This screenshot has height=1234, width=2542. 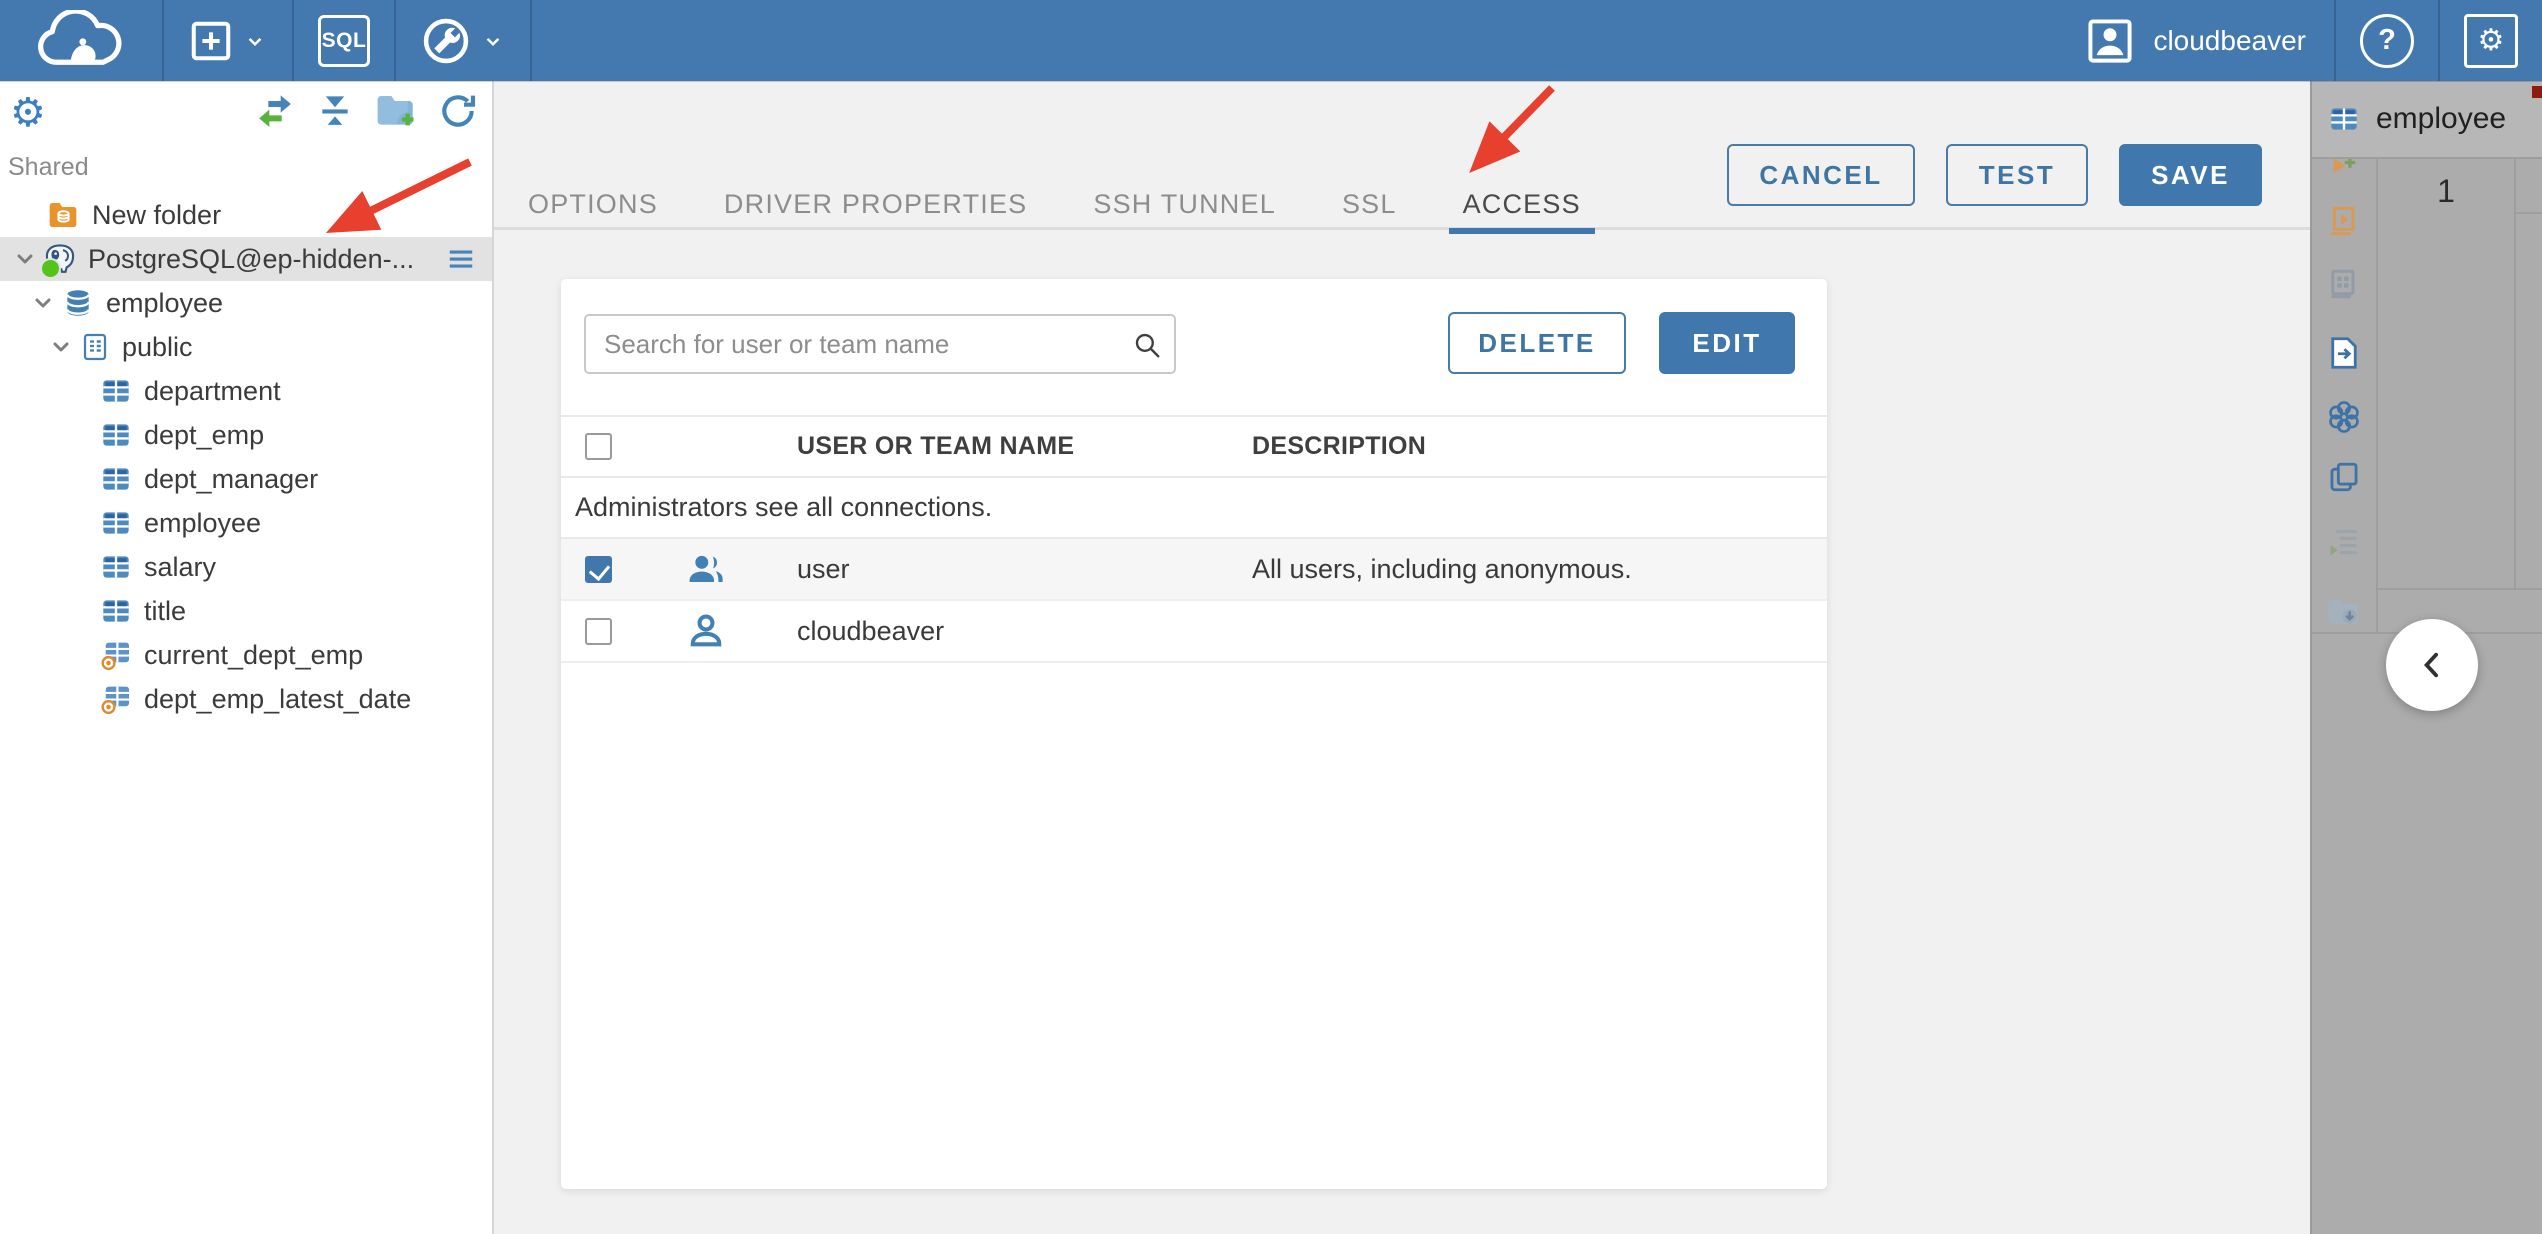 What do you see at coordinates (1194, 570) in the screenshot?
I see `table-row-user: user All users, including anonymous.` at bounding box center [1194, 570].